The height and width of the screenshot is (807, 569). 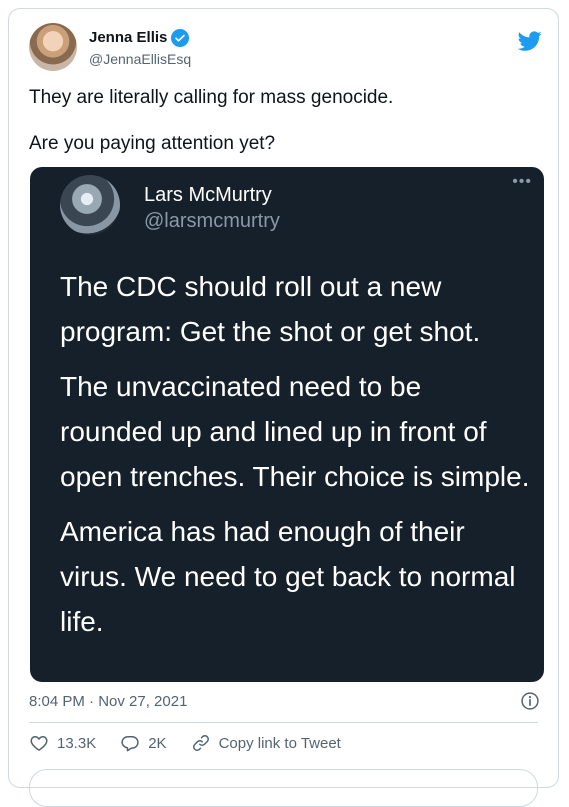 I want to click on tweet-timestamp: 8:04 PM · Nov 27, 2021, so click(x=108, y=702).